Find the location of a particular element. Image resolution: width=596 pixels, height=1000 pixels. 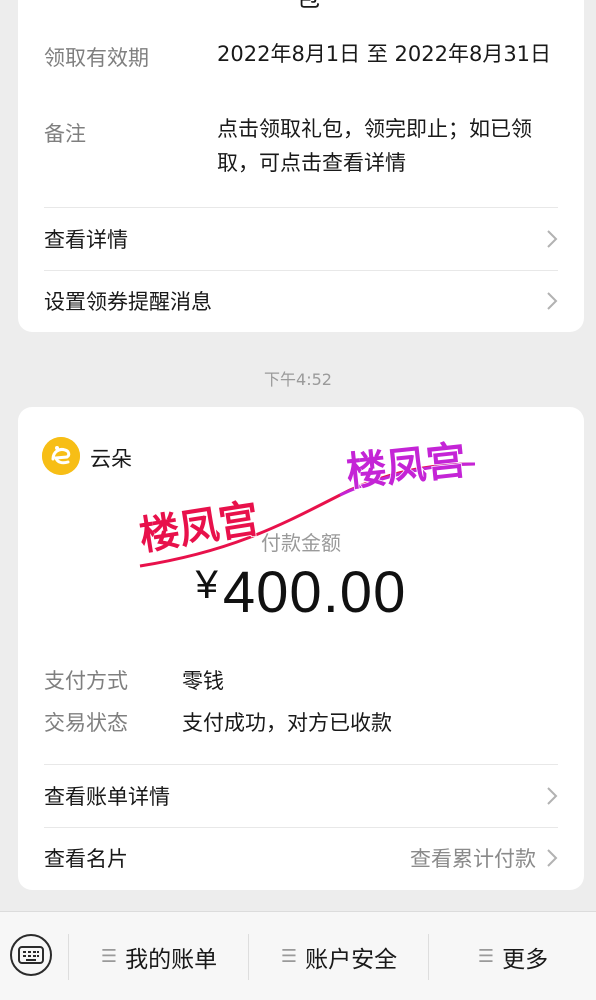

view-card-label: 查看名片 is located at coordinates (86, 859).